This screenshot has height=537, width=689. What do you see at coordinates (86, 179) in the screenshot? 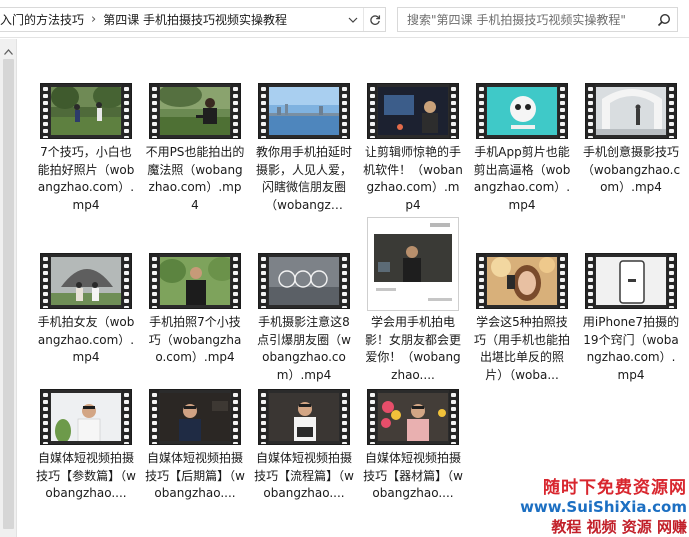
I see `file-name: 7个技巧，小白也能拍好照片（wobangzhao.com）.mp4` at bounding box center [86, 179].